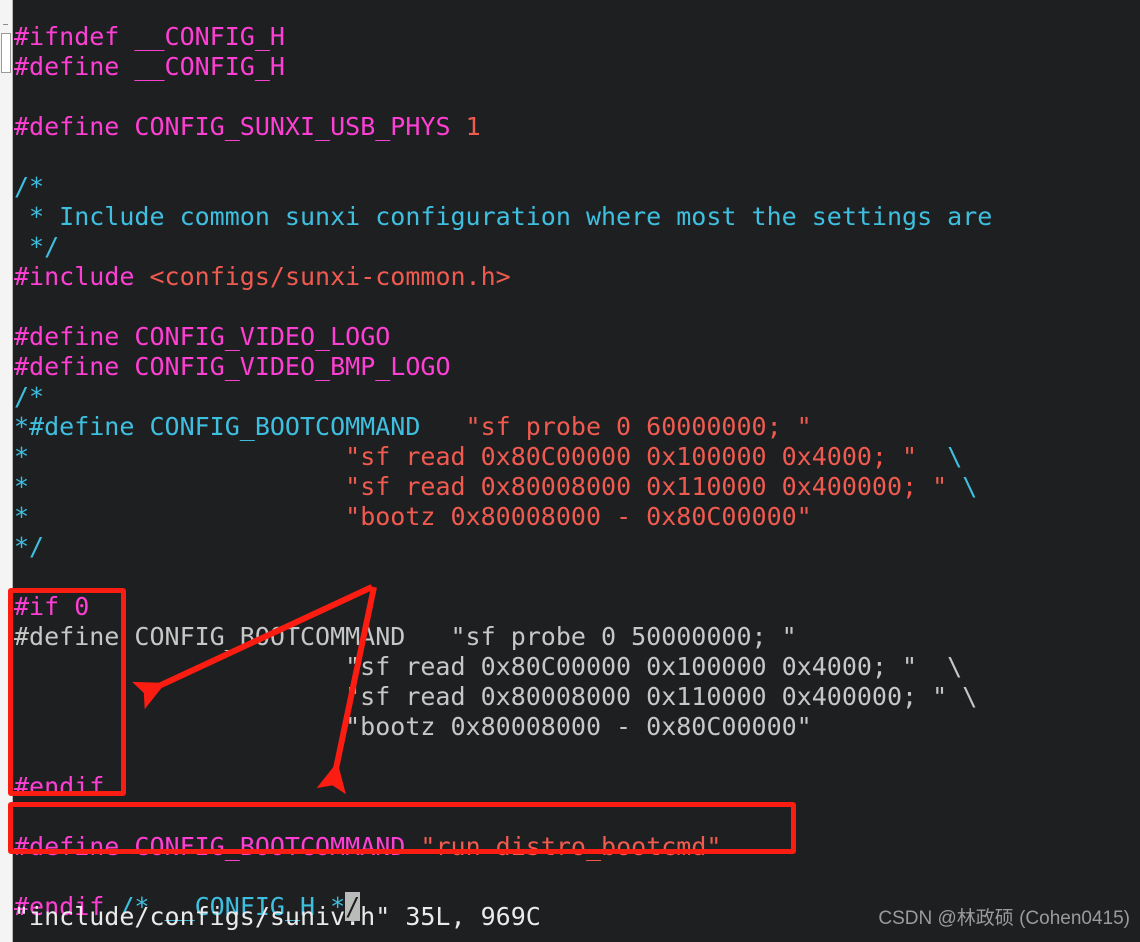 The height and width of the screenshot is (942, 1140). What do you see at coordinates (277, 916) in the screenshot?
I see `status-line: "include/configs/suniv.h" 35L, 969C` at bounding box center [277, 916].